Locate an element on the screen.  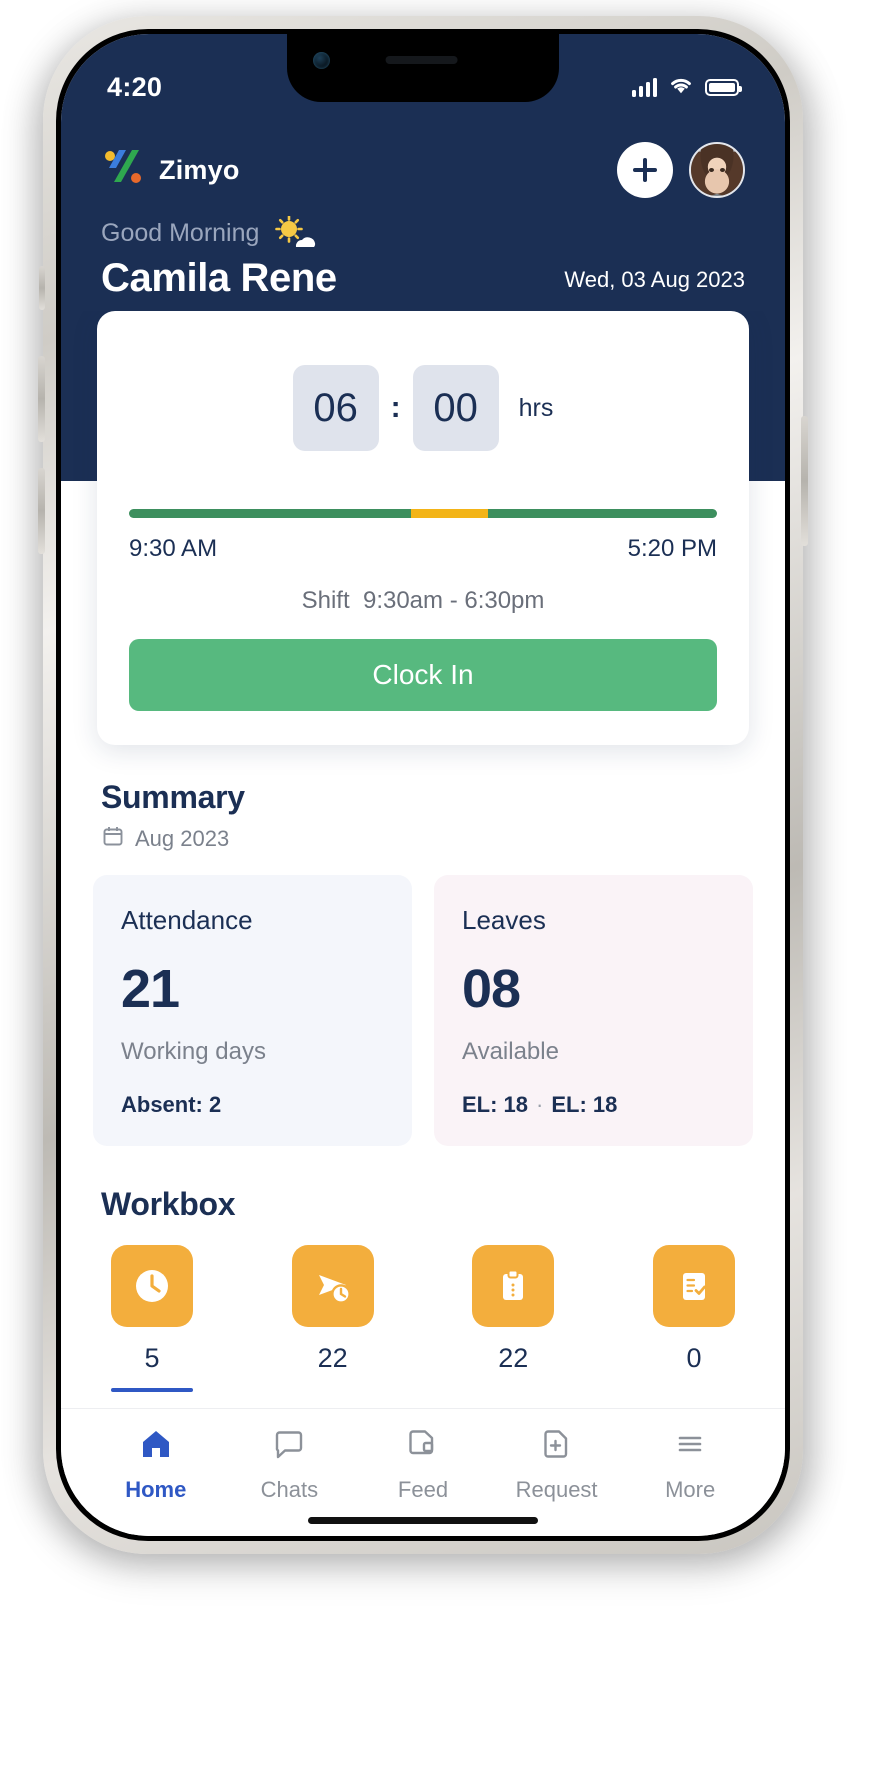
avatar is located at coordinates (717, 170).